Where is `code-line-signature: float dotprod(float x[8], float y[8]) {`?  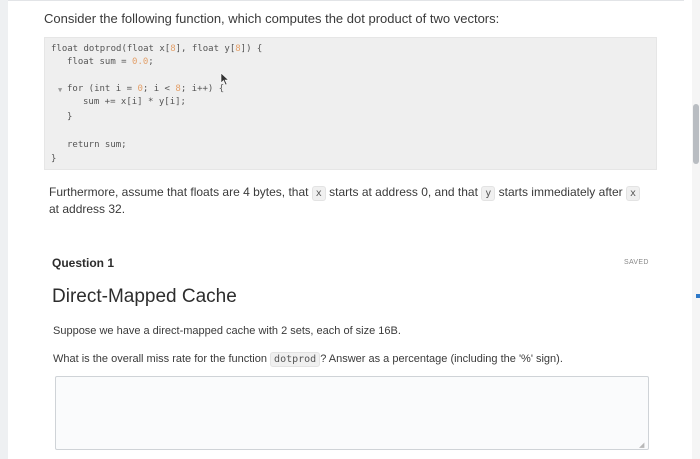 code-line-signature: float dotprod(float x[8], float y[8]) { is located at coordinates (156, 49).